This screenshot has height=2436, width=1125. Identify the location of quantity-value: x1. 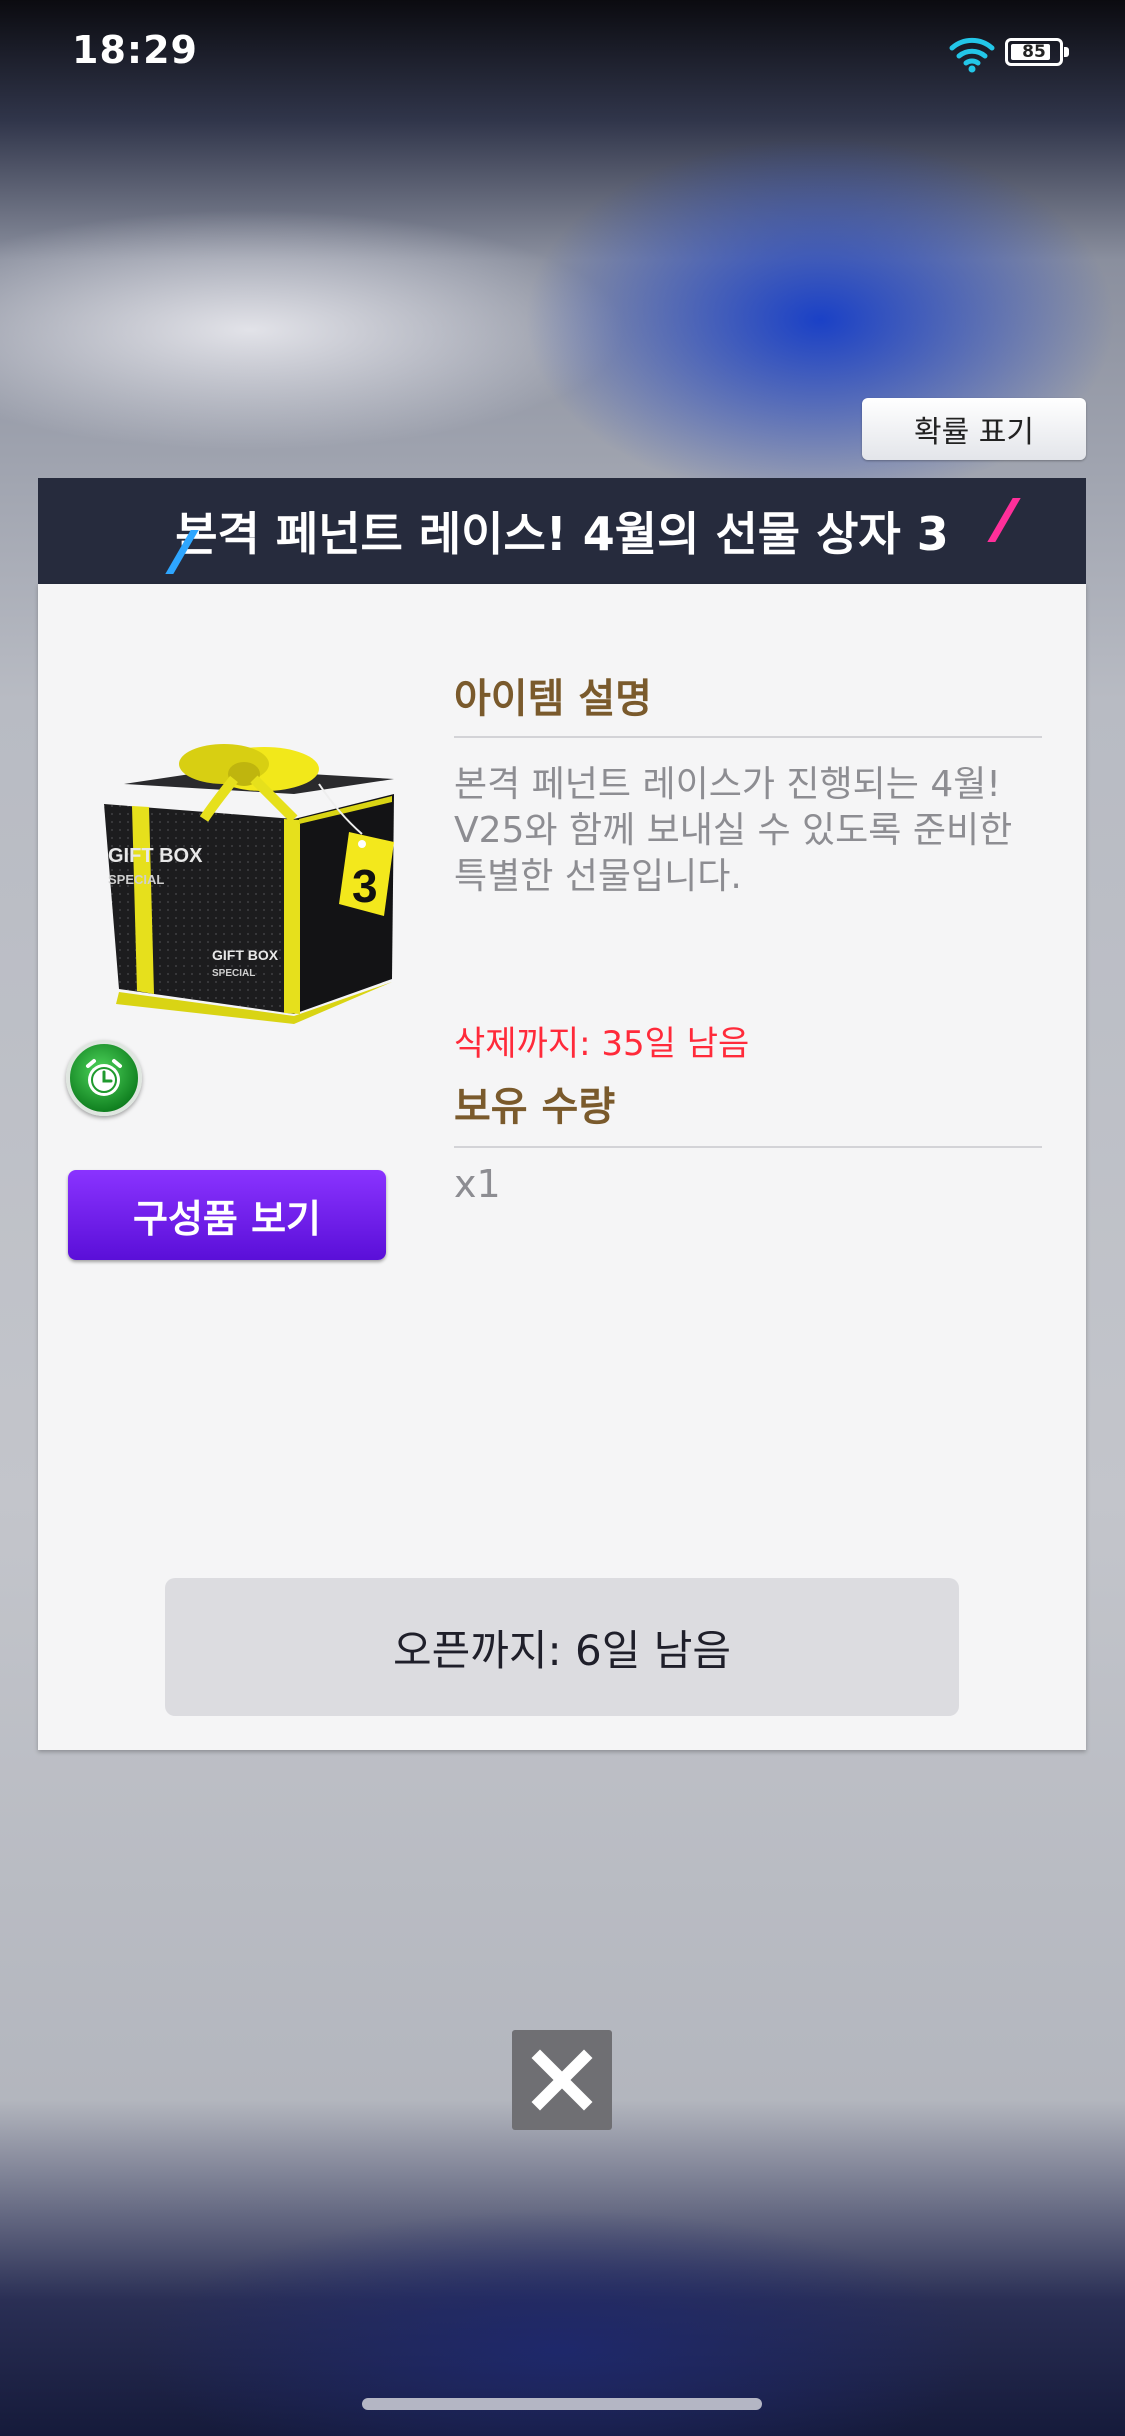
(477, 1184).